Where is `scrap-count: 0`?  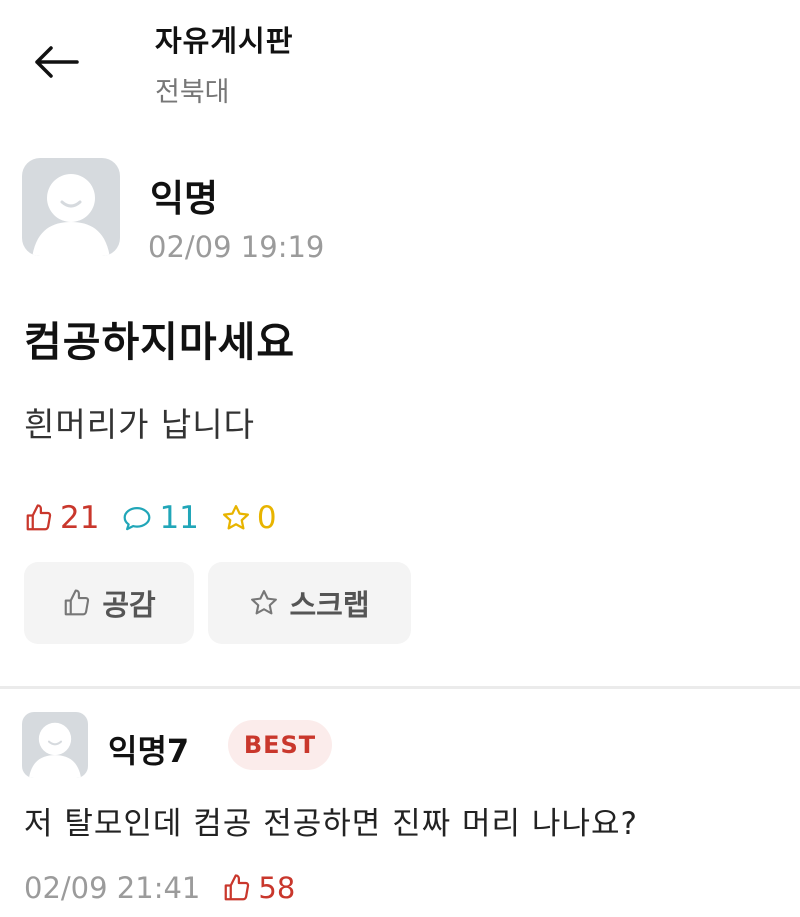 scrap-count: 0 is located at coordinates (249, 518).